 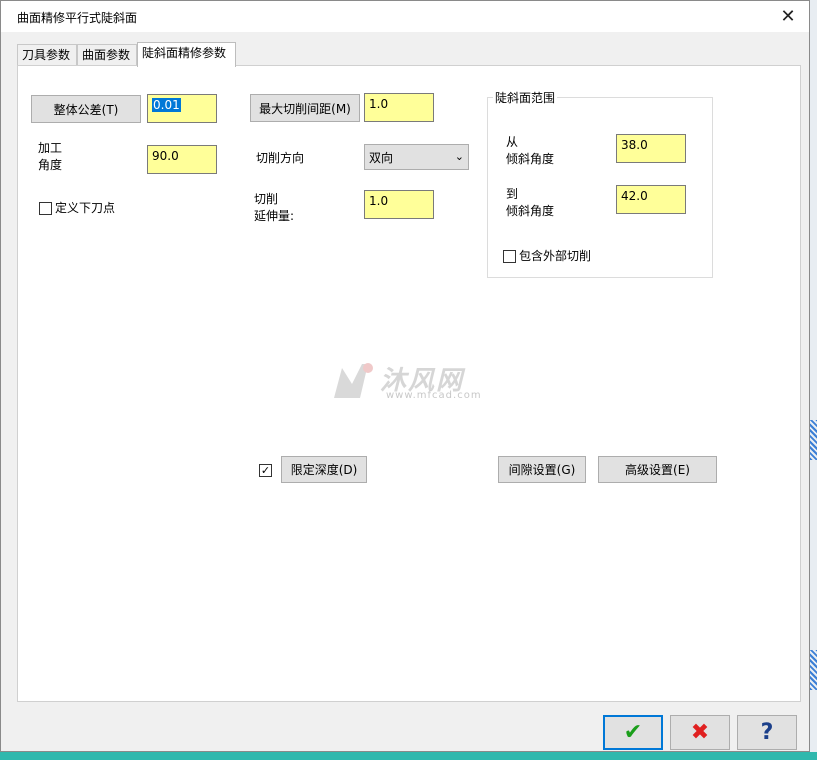 What do you see at coordinates (399, 107) in the screenshot?
I see `max-stepover-input: 1.0` at bounding box center [399, 107].